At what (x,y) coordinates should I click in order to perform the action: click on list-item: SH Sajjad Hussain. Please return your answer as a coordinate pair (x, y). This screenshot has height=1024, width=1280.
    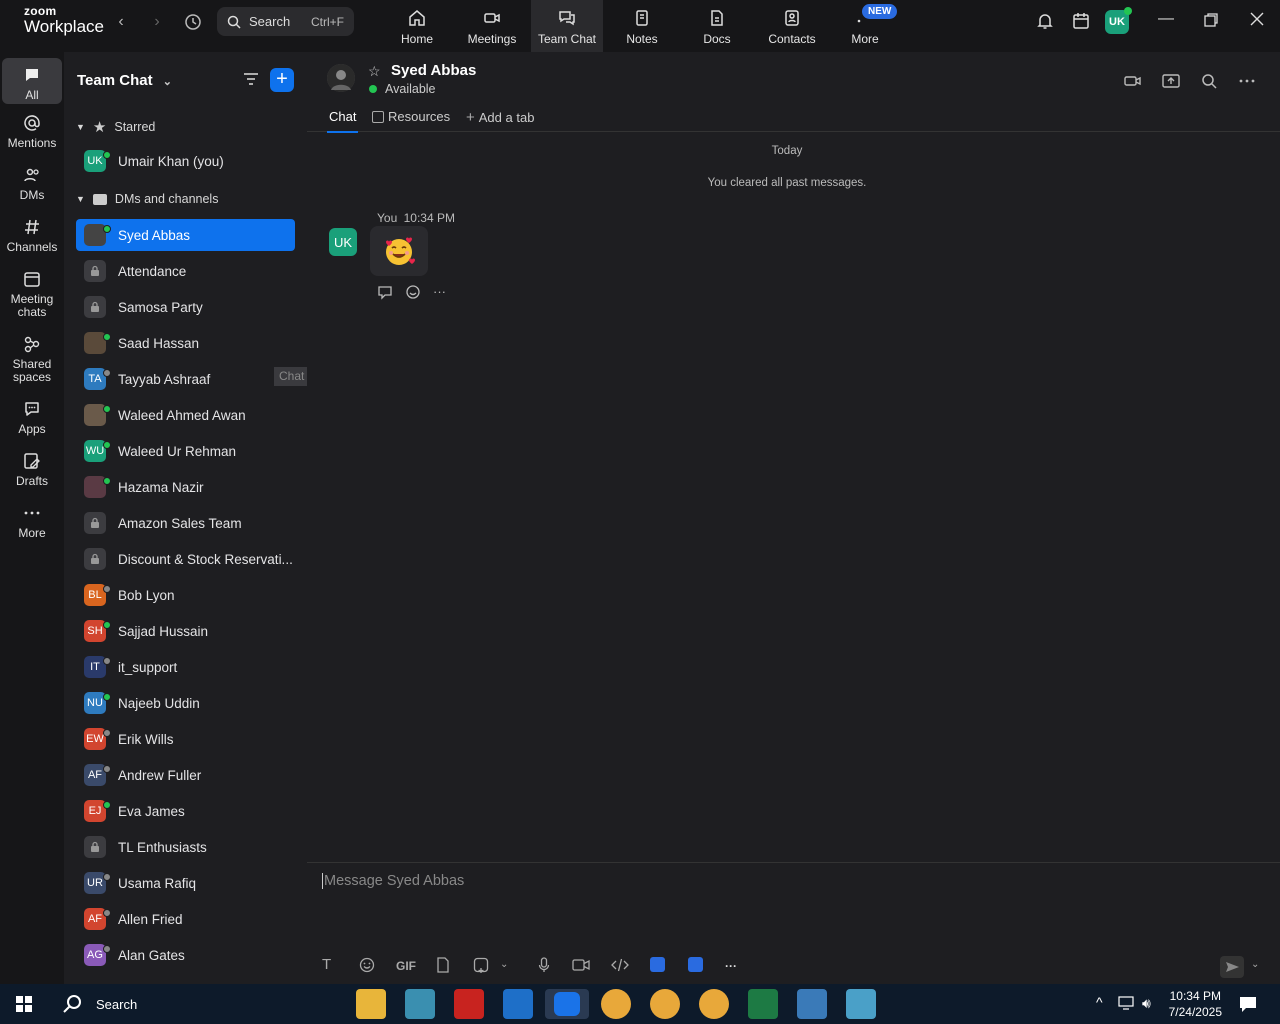
    Looking at the image, I should click on (185, 631).